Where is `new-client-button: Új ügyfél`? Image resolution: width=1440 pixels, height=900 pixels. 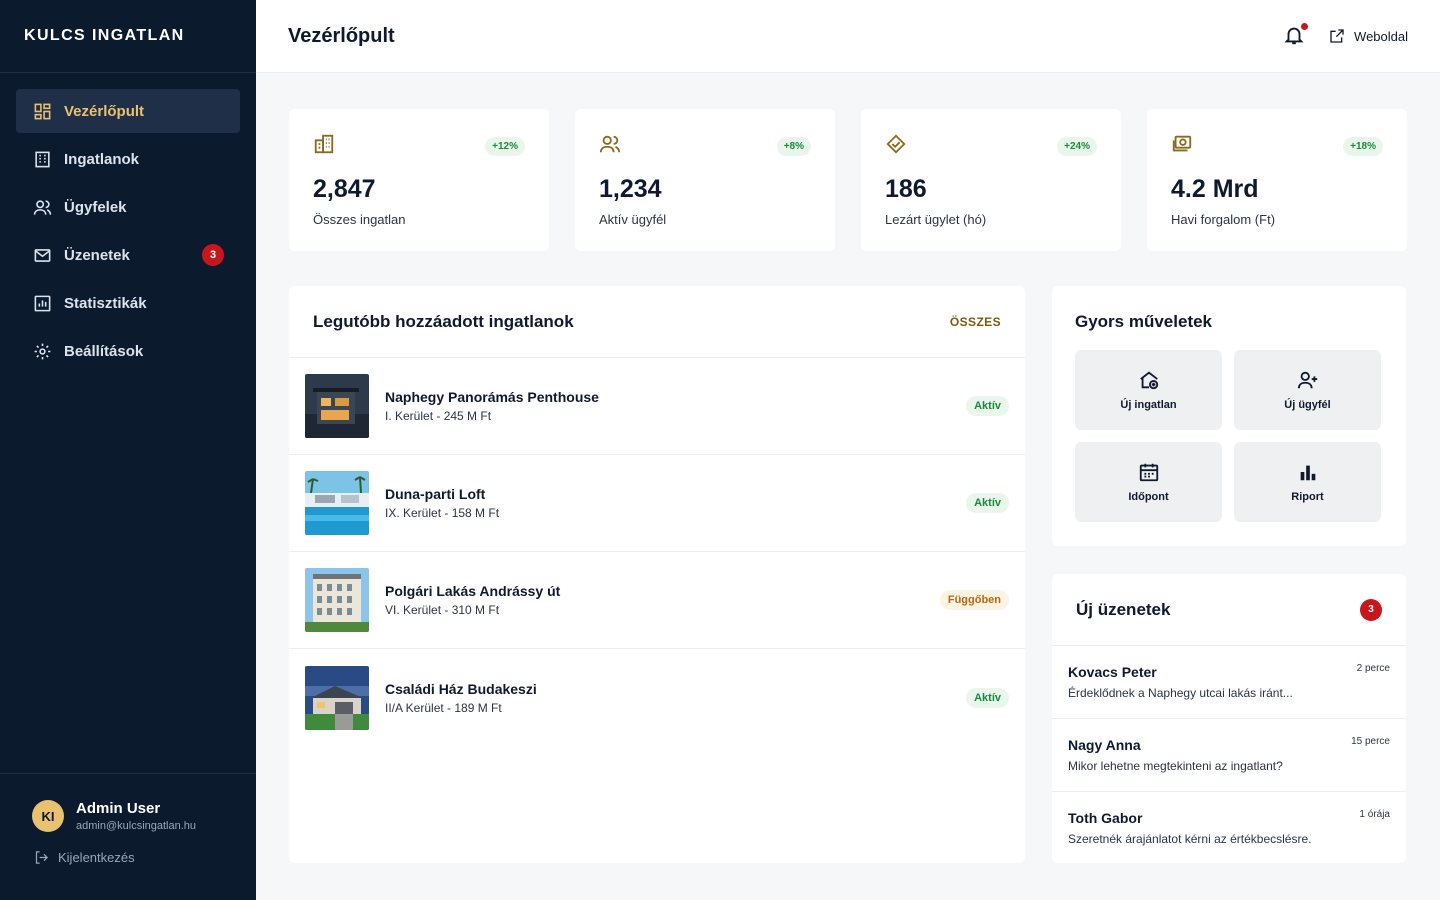 new-client-button: Új ügyfél is located at coordinates (1307, 390).